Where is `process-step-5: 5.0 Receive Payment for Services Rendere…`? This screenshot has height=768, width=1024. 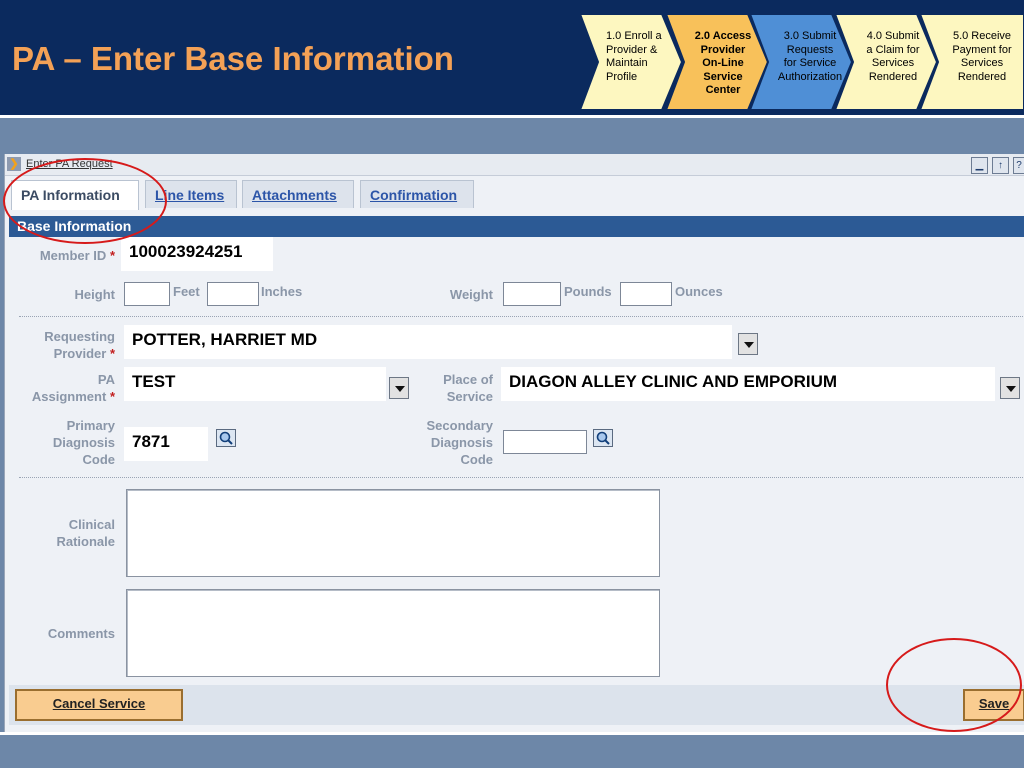 process-step-5: 5.0 Receive Payment for Services Rendere… is located at coordinates (972, 62).